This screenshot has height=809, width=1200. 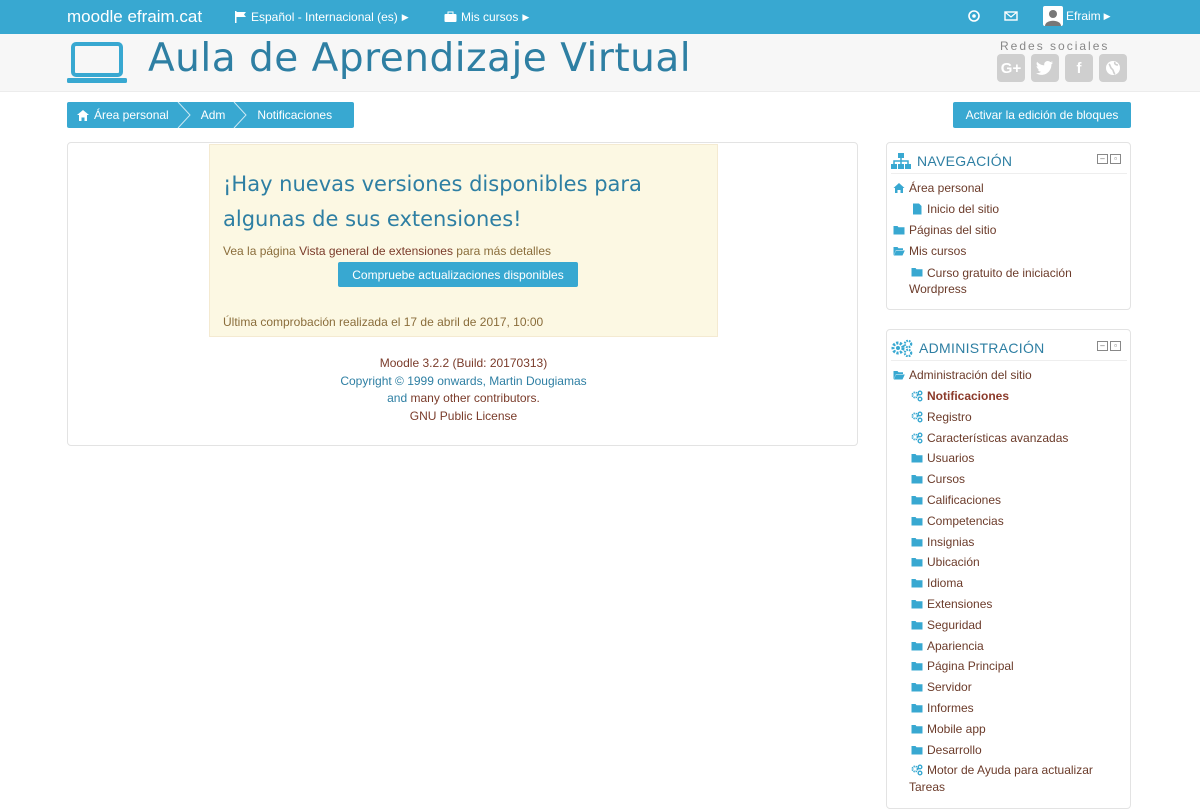 What do you see at coordinates (962, 666) in the screenshot?
I see `admin-item: Página Principal` at bounding box center [962, 666].